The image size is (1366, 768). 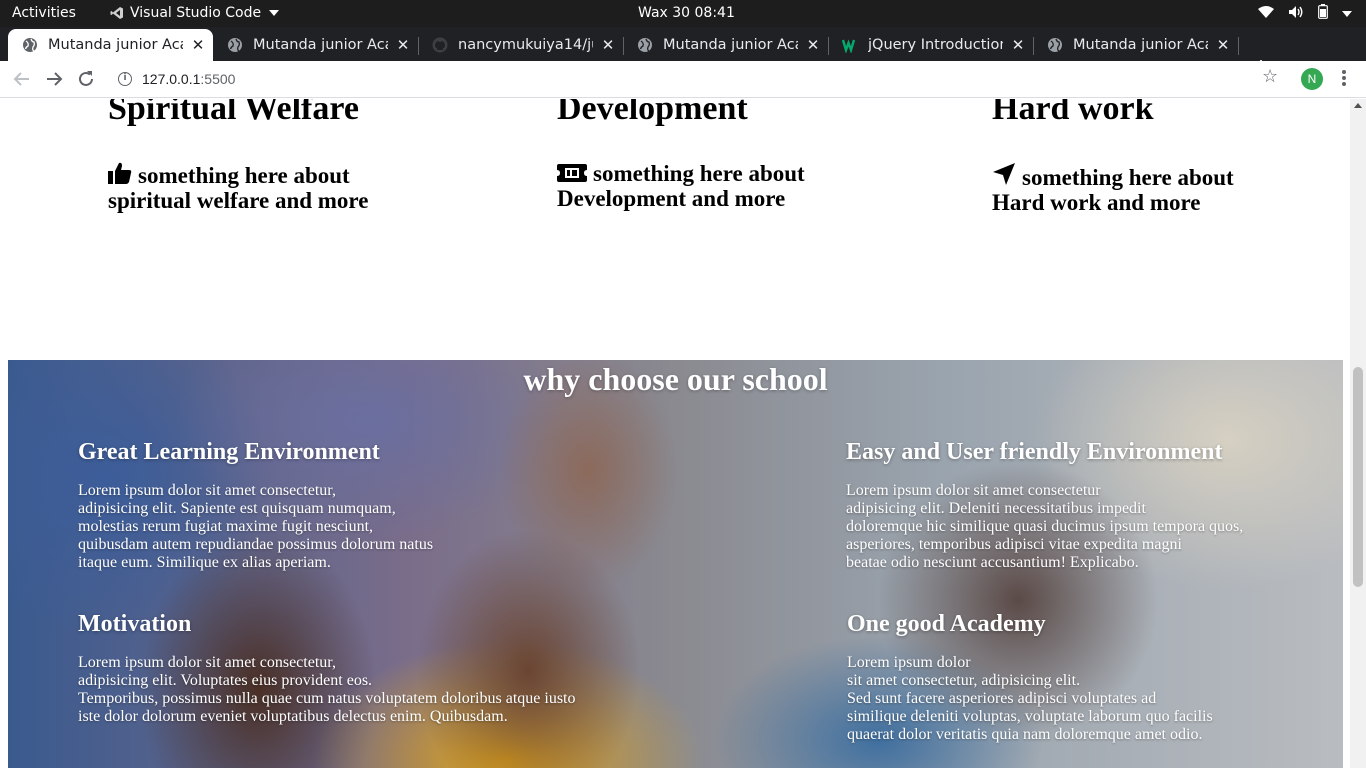 I want to click on feature-heading: Development, so click(x=652, y=113).